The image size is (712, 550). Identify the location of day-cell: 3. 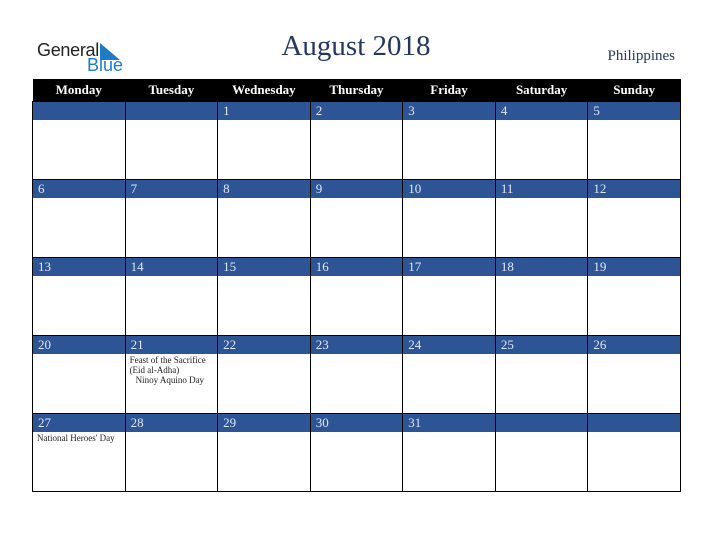
(449, 140).